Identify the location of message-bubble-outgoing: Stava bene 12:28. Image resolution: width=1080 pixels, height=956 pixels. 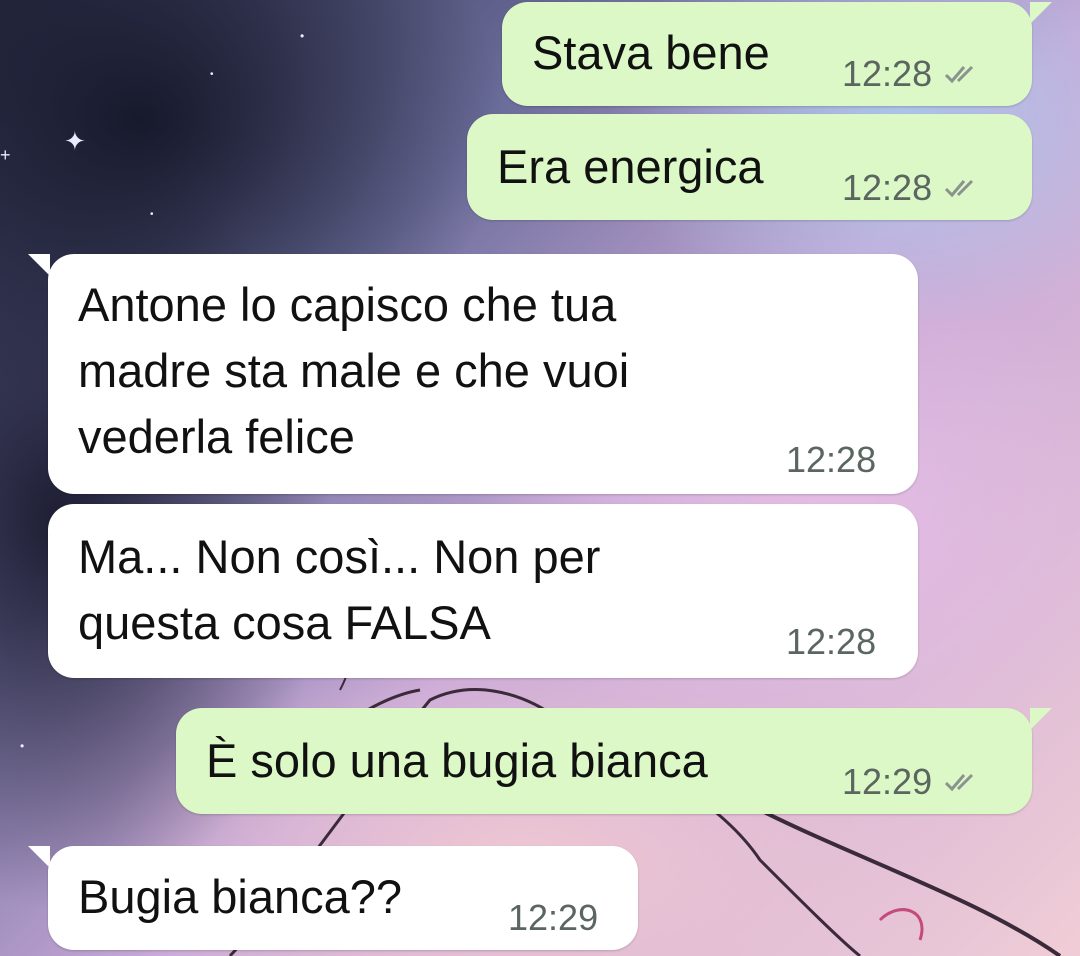
(767, 54).